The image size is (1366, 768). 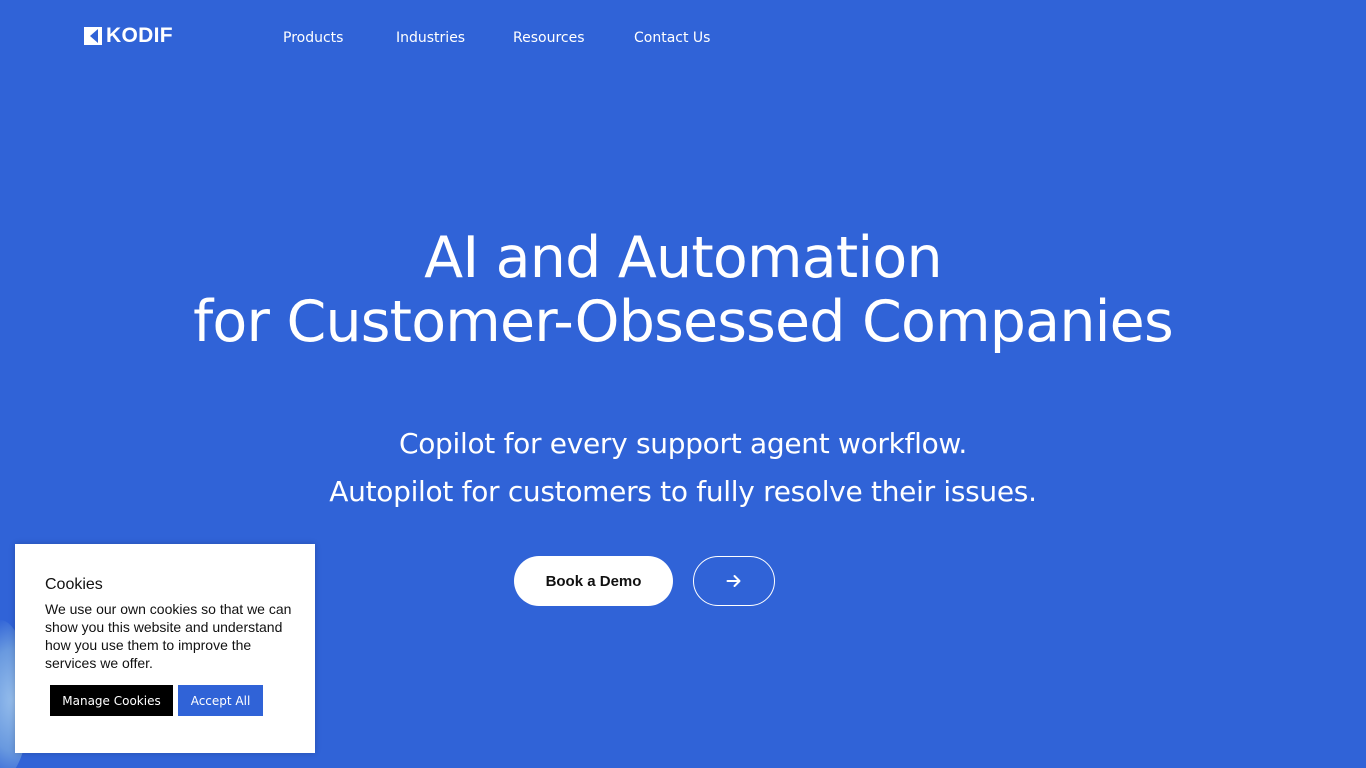 What do you see at coordinates (111, 700) in the screenshot?
I see `manage-cookies-button: Manage Cookies` at bounding box center [111, 700].